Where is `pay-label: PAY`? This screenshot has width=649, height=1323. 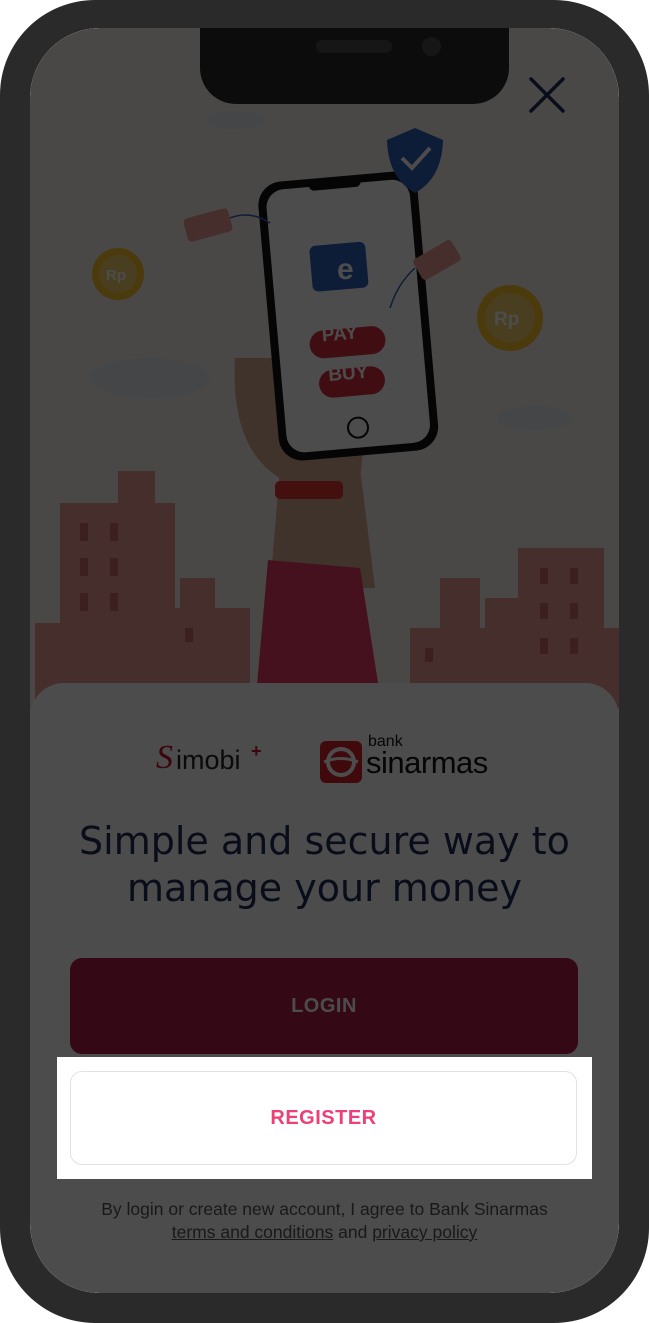 pay-label: PAY is located at coordinates (340, 334).